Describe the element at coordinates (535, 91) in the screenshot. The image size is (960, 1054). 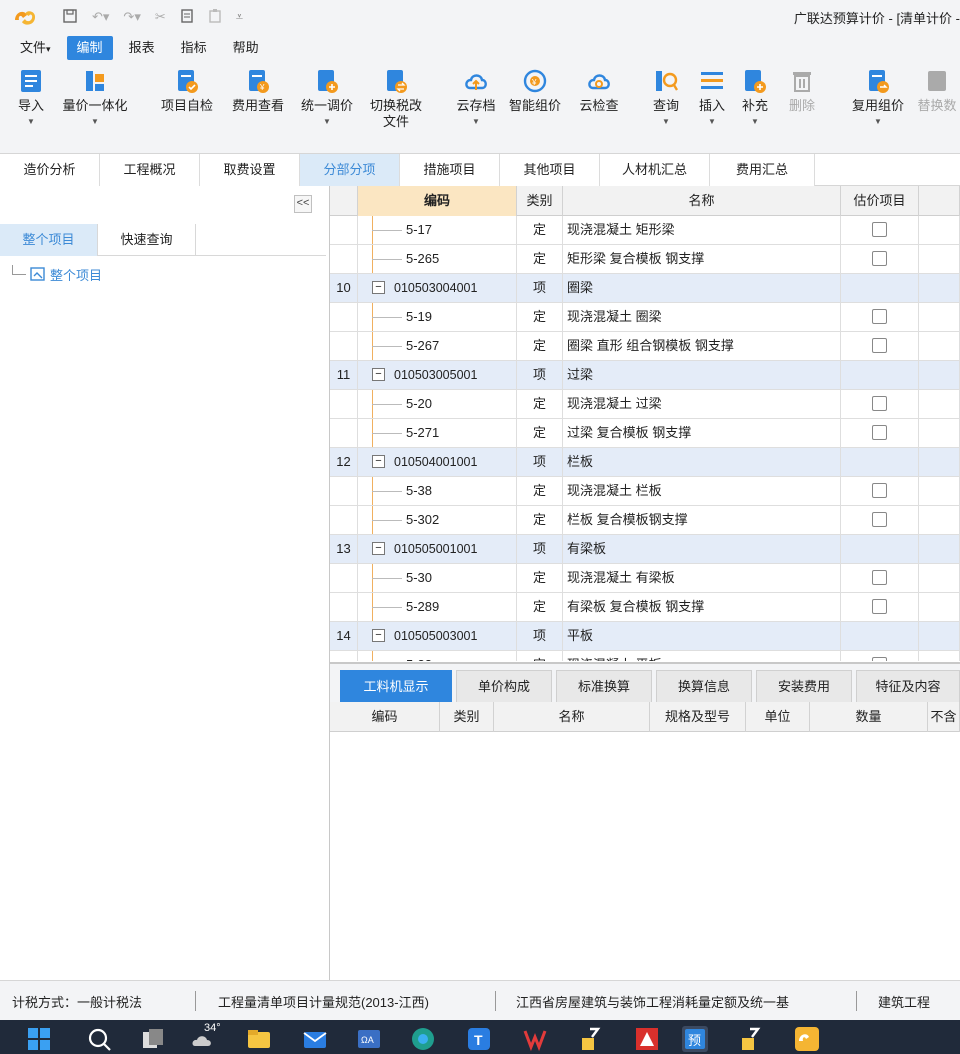
I see `smart-price-button: ¥ 智能组价` at that location.